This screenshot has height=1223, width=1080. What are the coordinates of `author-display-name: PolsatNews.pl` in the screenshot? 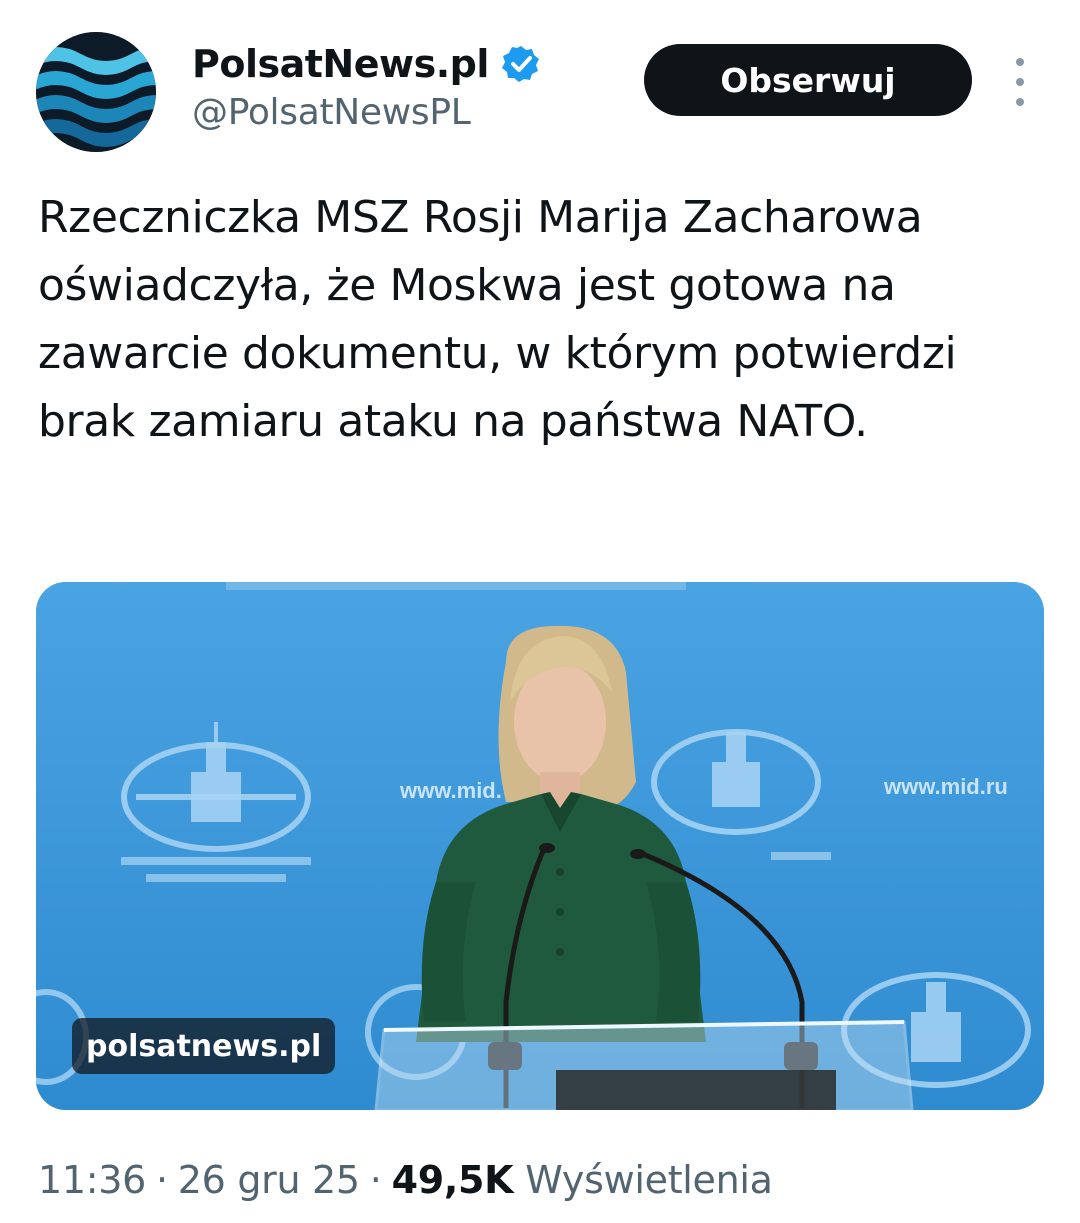 It's located at (340, 64).